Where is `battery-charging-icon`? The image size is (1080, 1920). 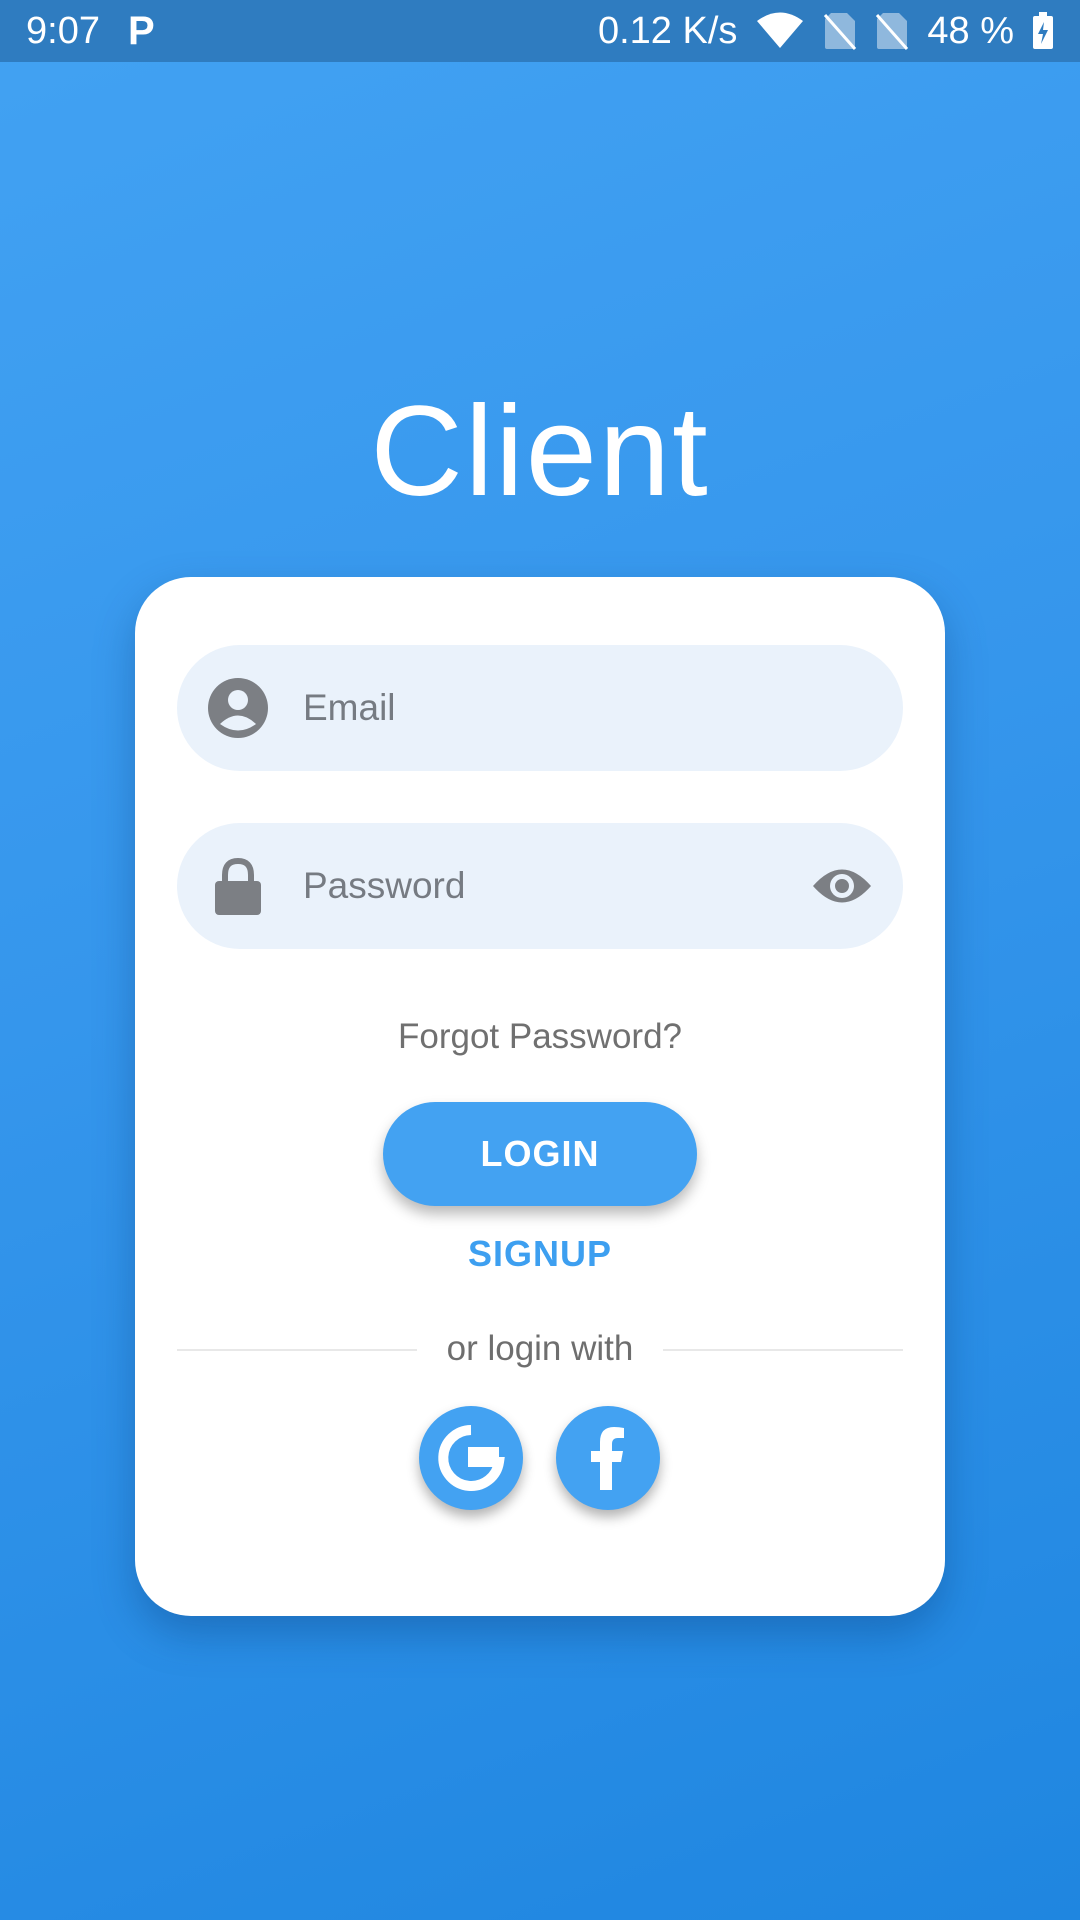
battery-charging-icon is located at coordinates (1043, 30).